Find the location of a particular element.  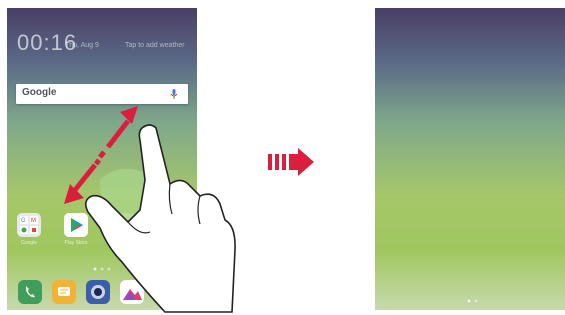

google-search-bar: Google is located at coordinates (102, 94).